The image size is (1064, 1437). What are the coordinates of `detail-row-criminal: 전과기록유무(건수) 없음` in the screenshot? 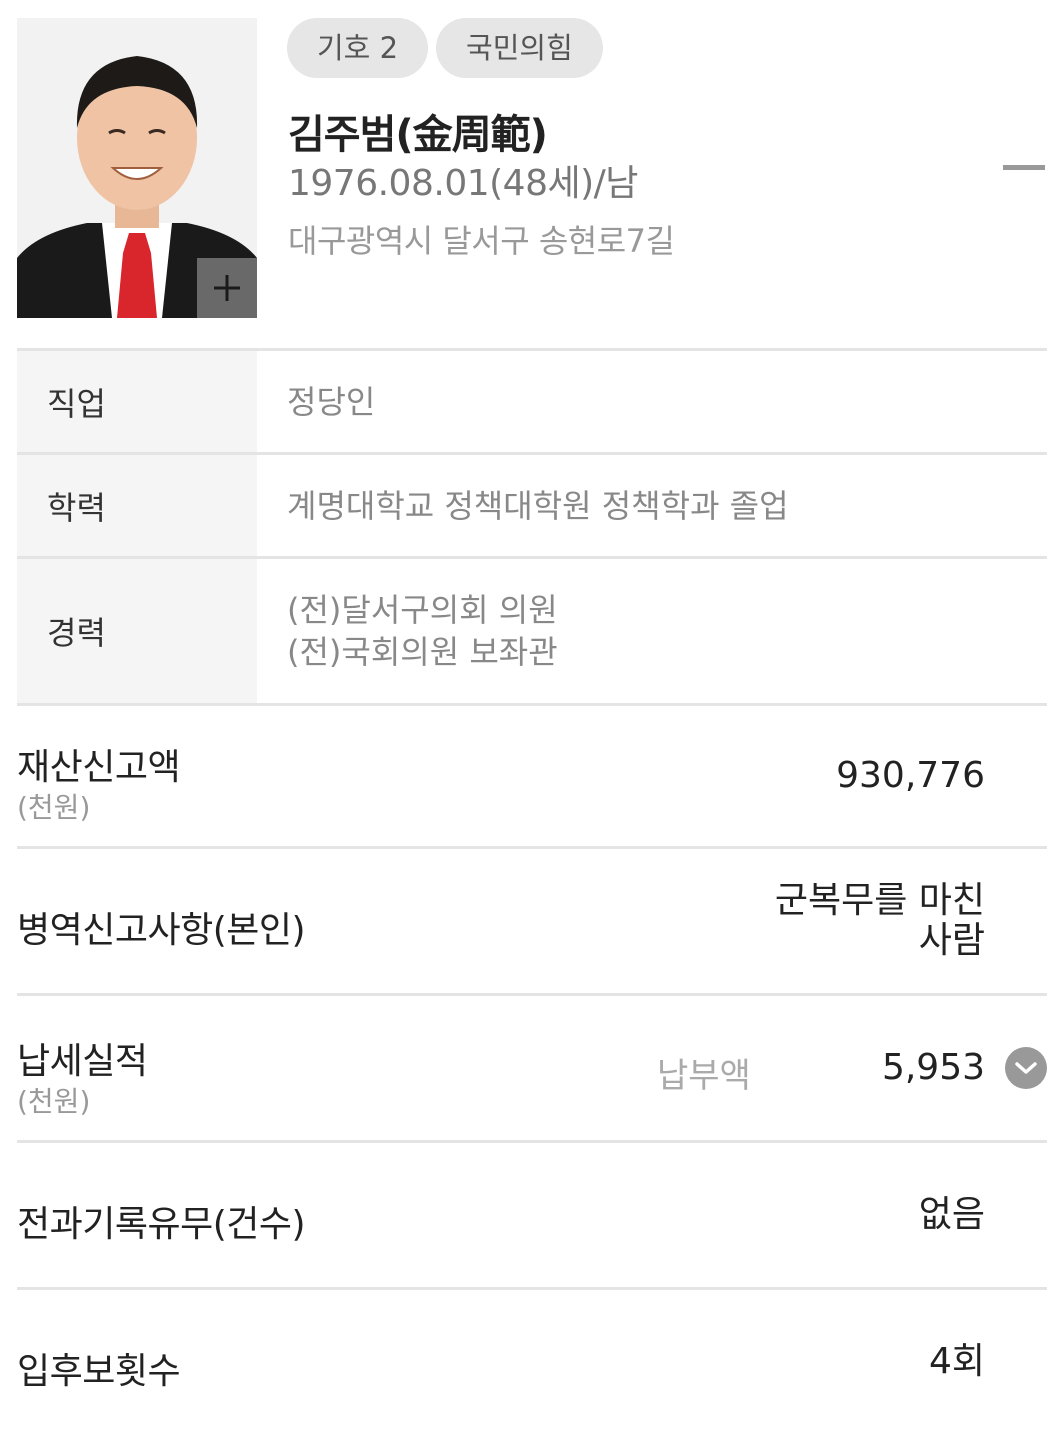 It's located at (532, 1216).